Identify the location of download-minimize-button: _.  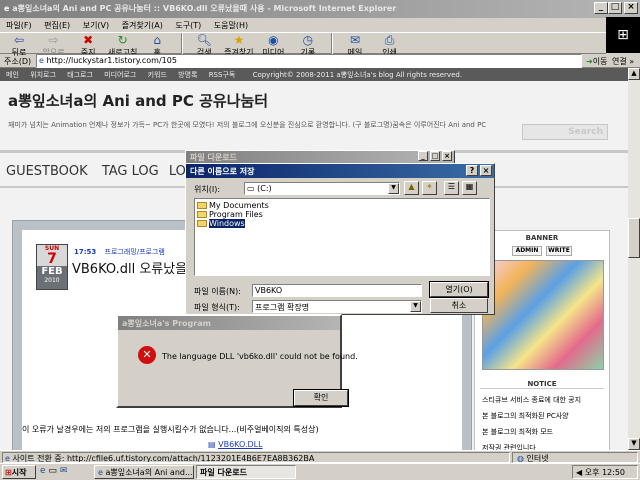
(423, 156).